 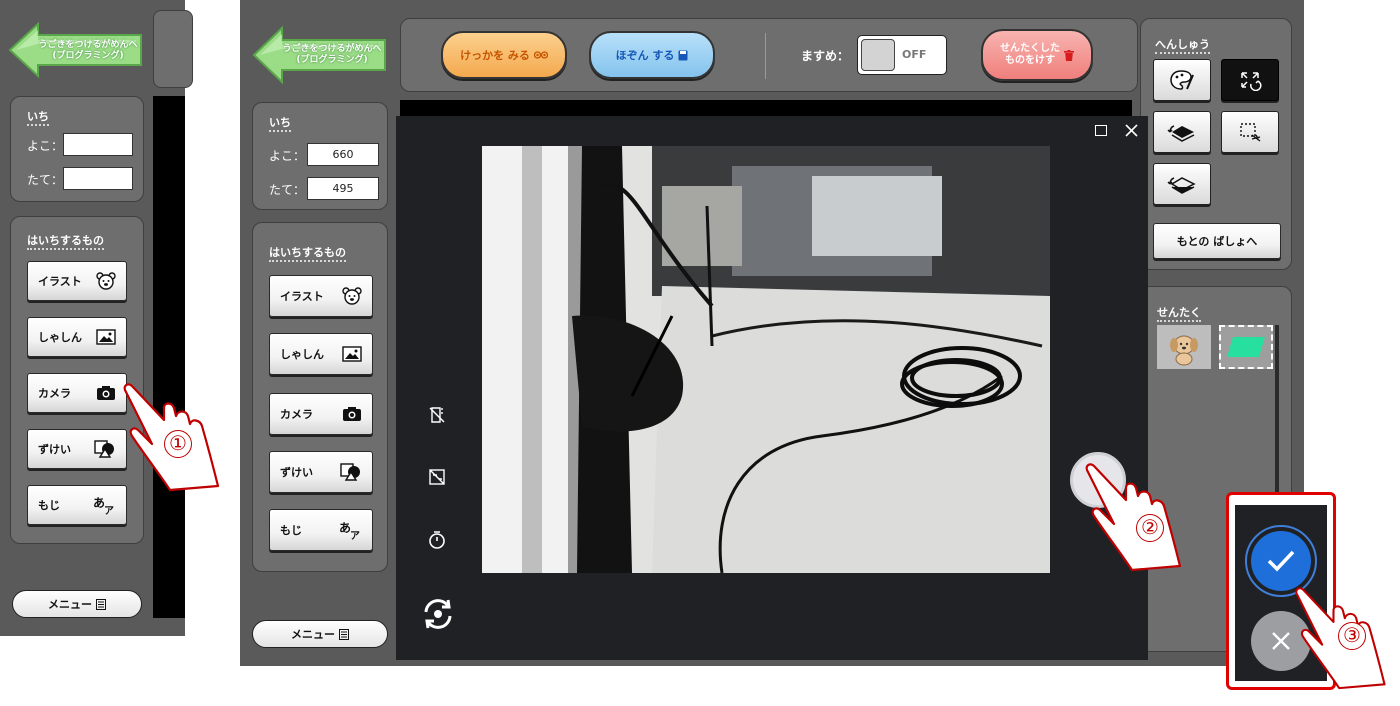 I want to click on toolbar-divider, so click(x=765, y=56).